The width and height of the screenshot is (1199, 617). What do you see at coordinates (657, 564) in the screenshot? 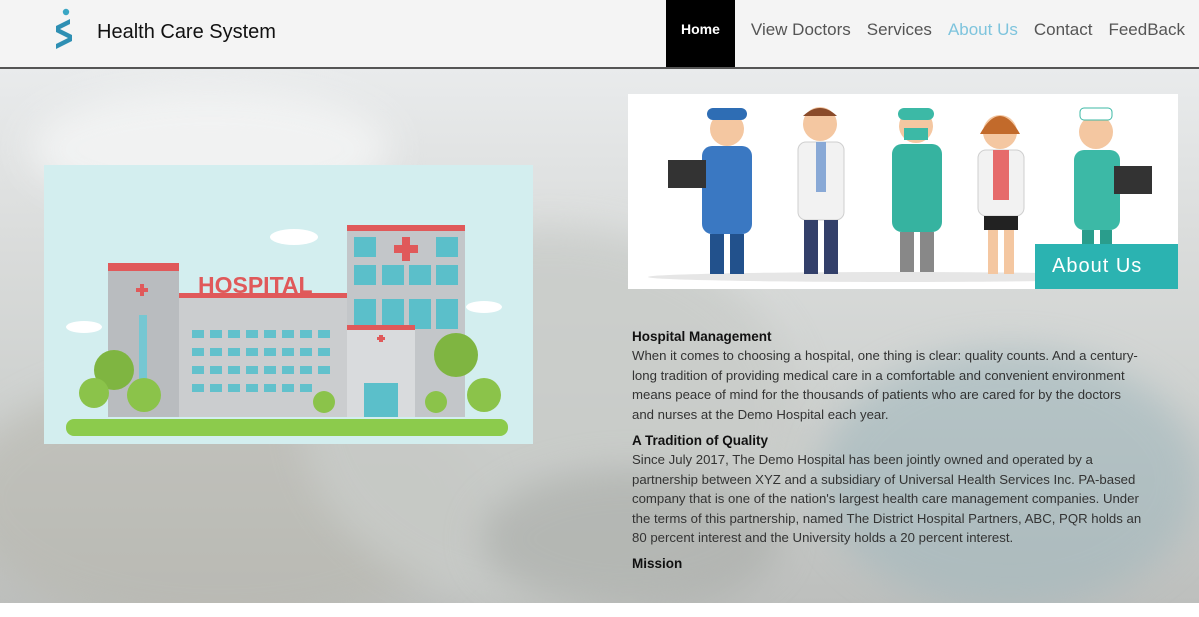
I see `section-title-mission: Mission` at bounding box center [657, 564].